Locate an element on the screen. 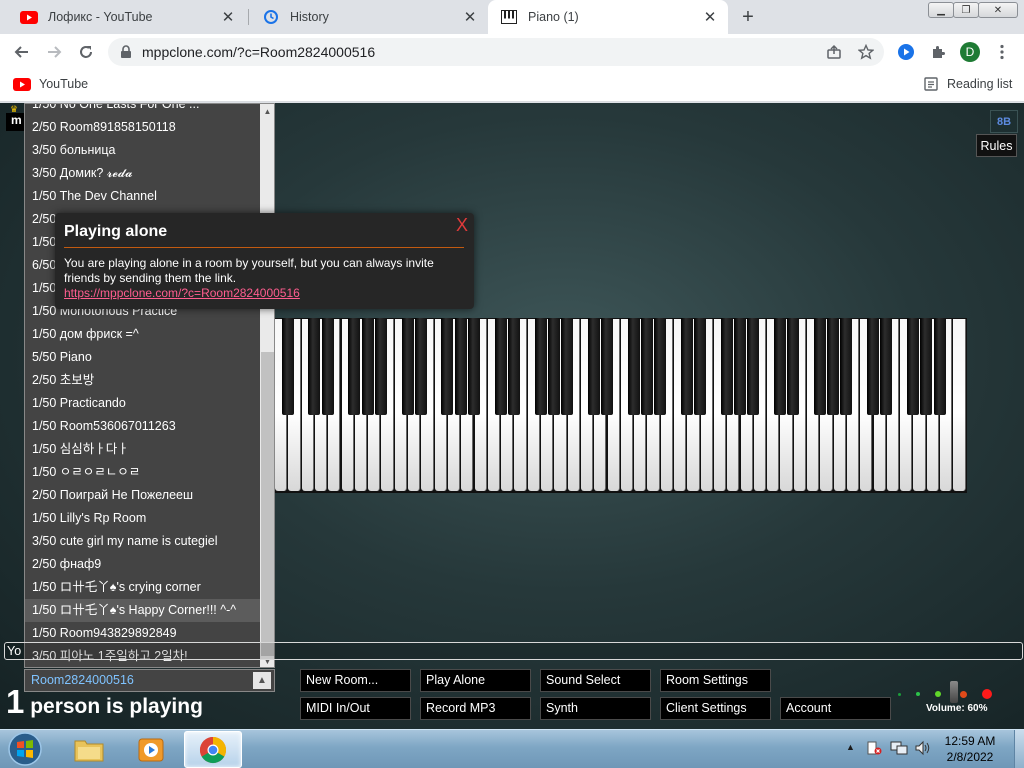  show-hidden-icons-icon: ▲ is located at coordinates (850, 747).